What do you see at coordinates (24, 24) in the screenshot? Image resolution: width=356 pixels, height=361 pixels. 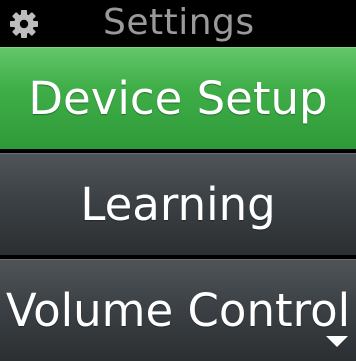 I see `gear-icon` at bounding box center [24, 24].